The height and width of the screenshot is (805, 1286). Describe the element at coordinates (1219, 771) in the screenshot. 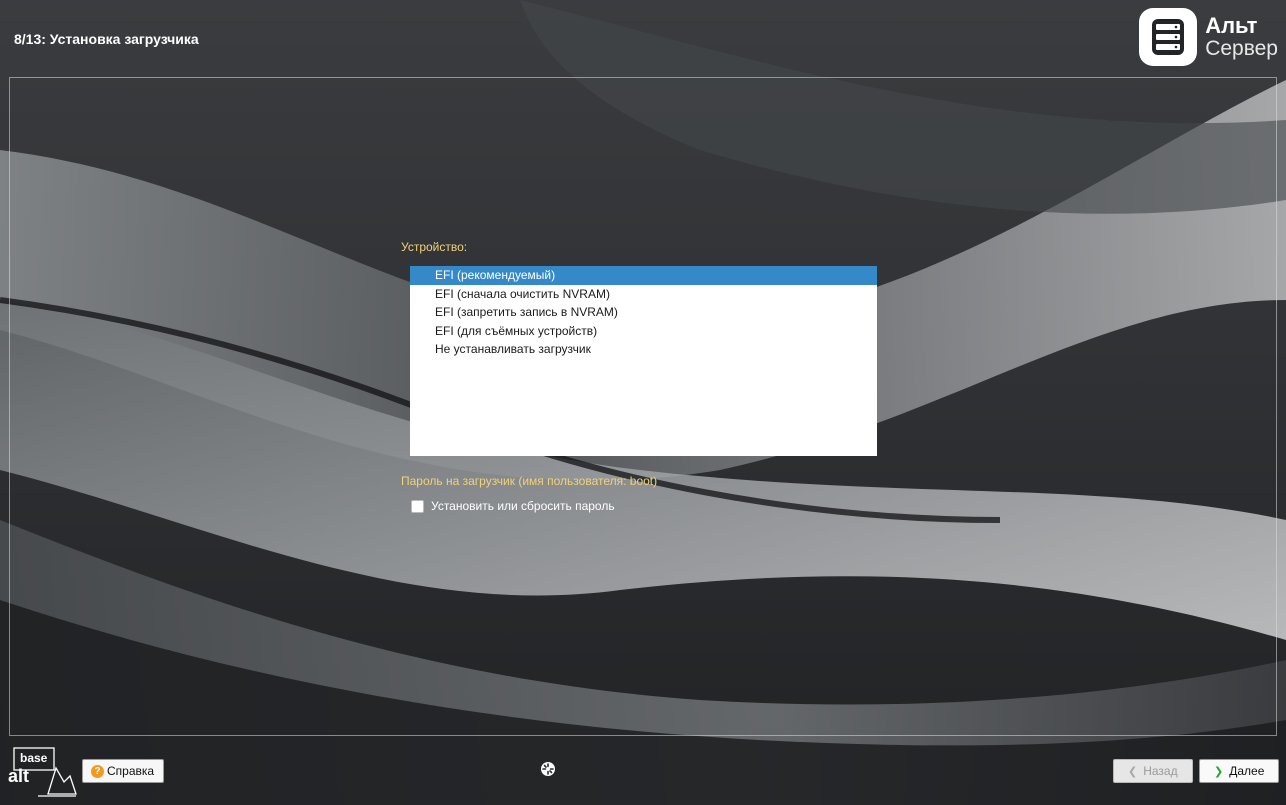

I see `chevron-right-icon: ❯` at that location.